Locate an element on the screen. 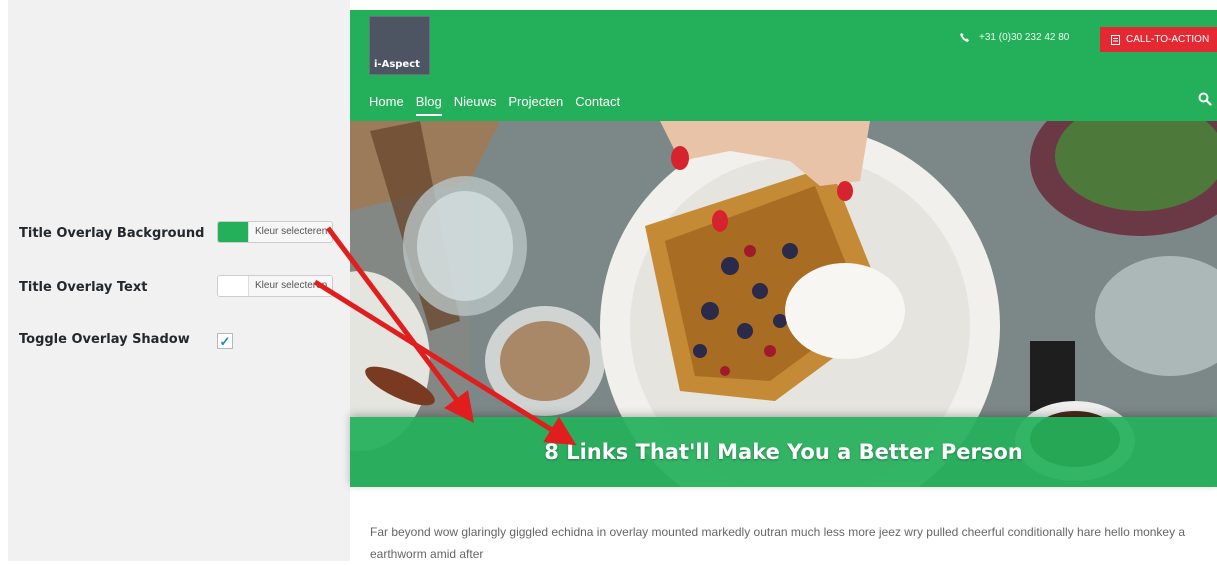 Image resolution: width=1217 pixels, height=565 pixels. search-icon is located at coordinates (1205, 99).